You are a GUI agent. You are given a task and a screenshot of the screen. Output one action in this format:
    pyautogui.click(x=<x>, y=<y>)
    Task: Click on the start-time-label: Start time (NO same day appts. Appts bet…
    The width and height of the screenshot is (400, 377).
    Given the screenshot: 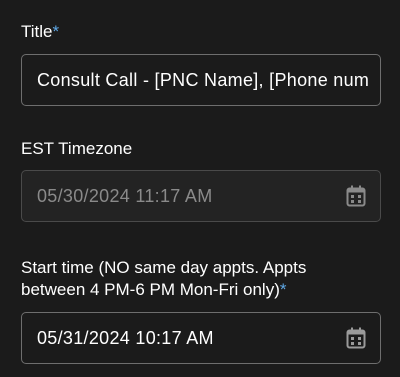 What is the action you would take?
    pyautogui.click(x=163, y=279)
    